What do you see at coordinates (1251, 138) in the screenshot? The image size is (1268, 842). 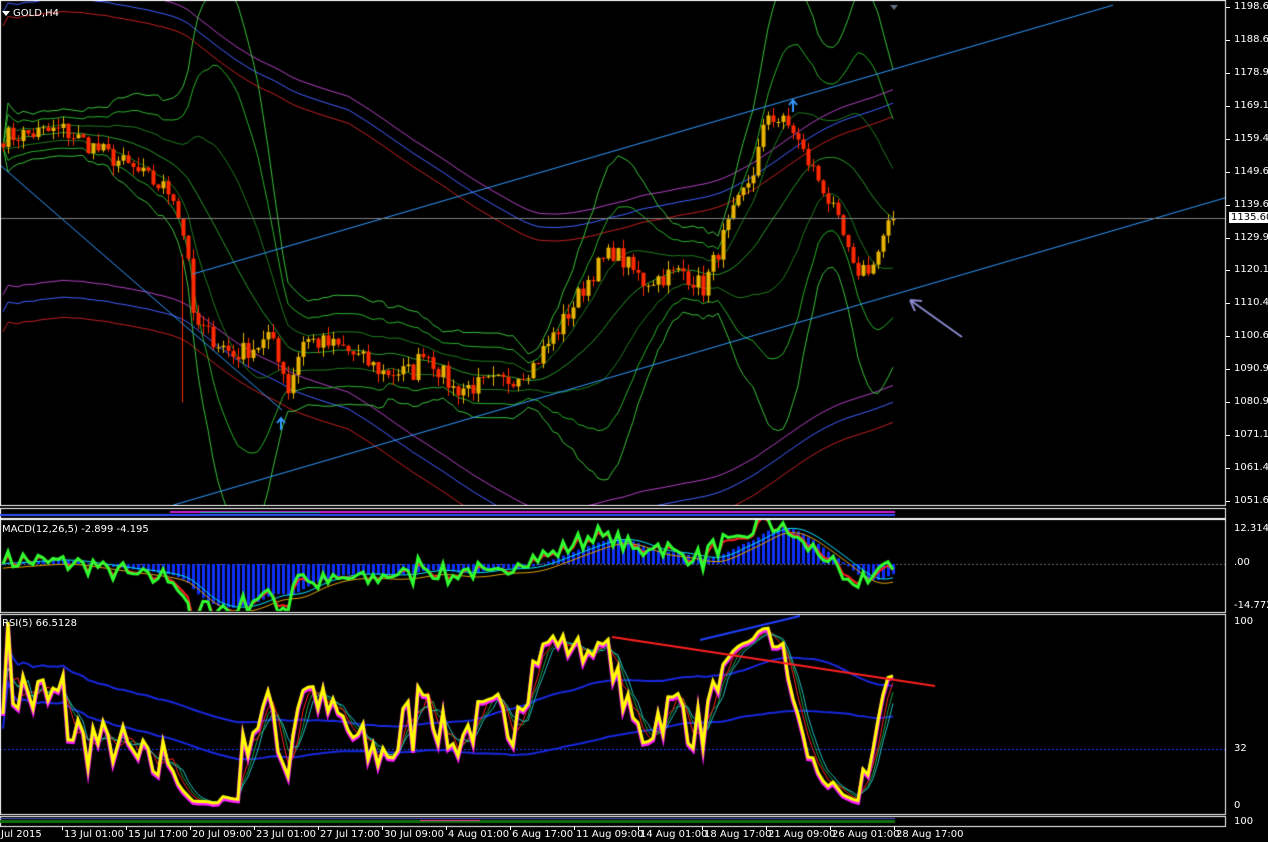 I see `price-axis-label: 1159.40` at bounding box center [1251, 138].